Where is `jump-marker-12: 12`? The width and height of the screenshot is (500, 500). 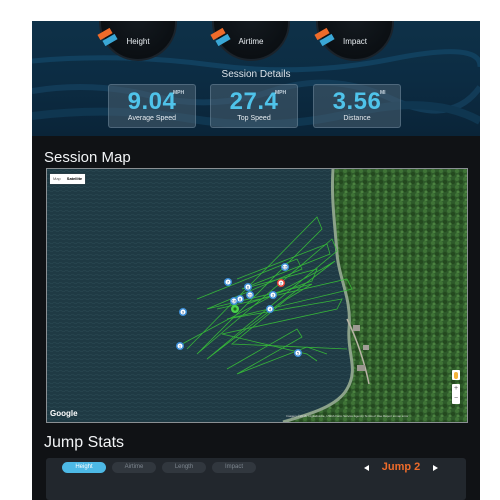 jump-marker-12: 12 is located at coordinates (285, 267).